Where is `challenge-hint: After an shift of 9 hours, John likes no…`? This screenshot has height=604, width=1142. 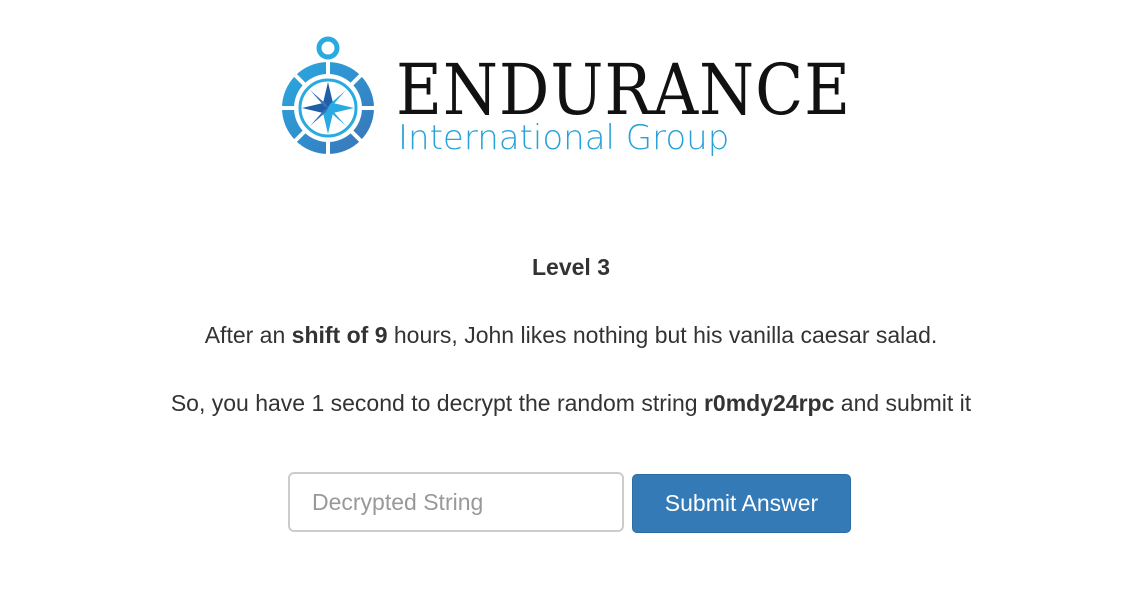
challenge-hint: After an shift of 9 hours, John likes no… is located at coordinates (571, 335).